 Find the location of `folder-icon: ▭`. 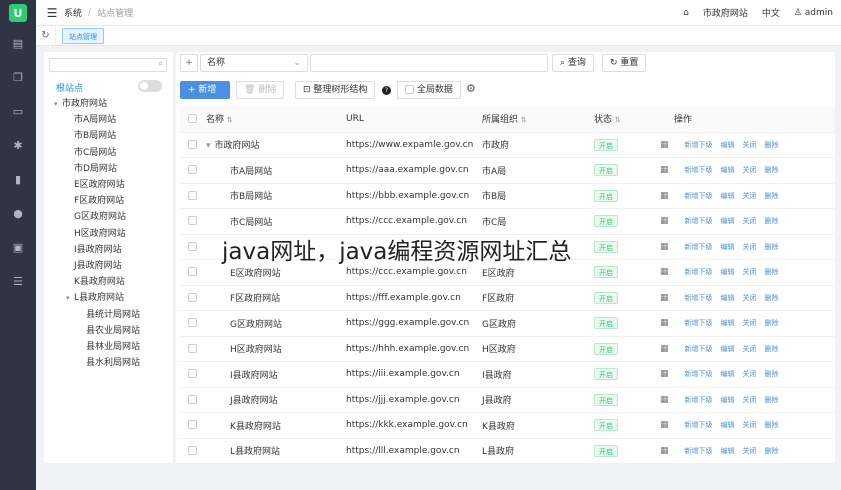

folder-icon: ▭ is located at coordinates (18, 111).